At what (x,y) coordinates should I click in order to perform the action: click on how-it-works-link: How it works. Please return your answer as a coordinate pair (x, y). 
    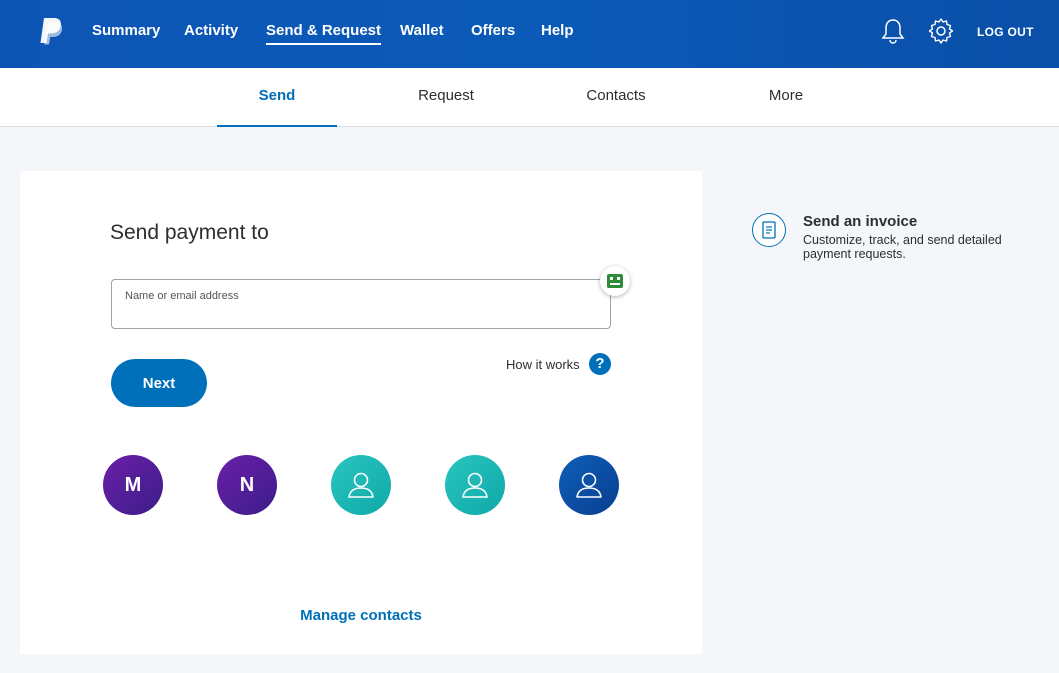
    Looking at the image, I should click on (543, 364).